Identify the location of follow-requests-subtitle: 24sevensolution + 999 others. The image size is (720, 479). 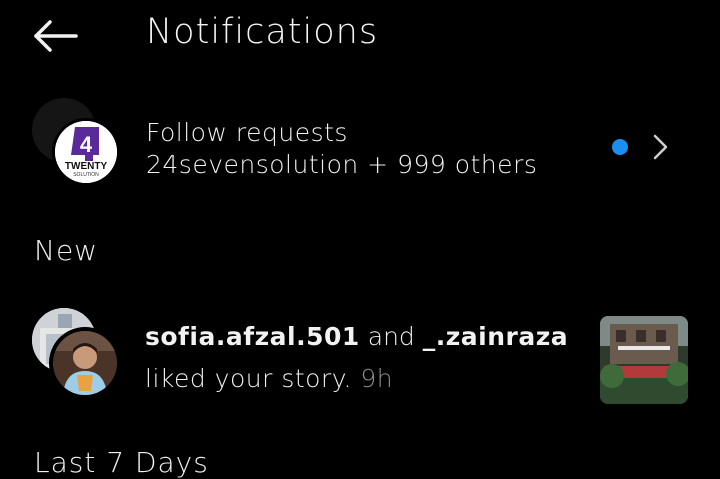
(342, 164).